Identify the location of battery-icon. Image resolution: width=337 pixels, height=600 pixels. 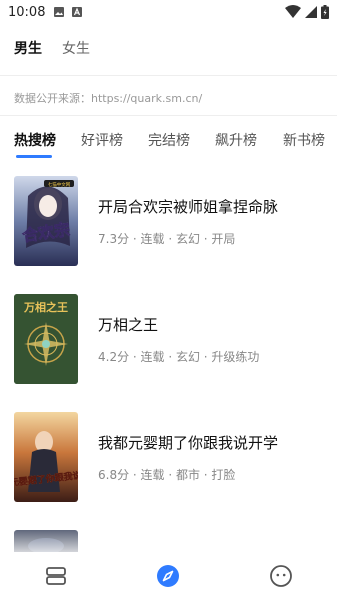
(325, 13).